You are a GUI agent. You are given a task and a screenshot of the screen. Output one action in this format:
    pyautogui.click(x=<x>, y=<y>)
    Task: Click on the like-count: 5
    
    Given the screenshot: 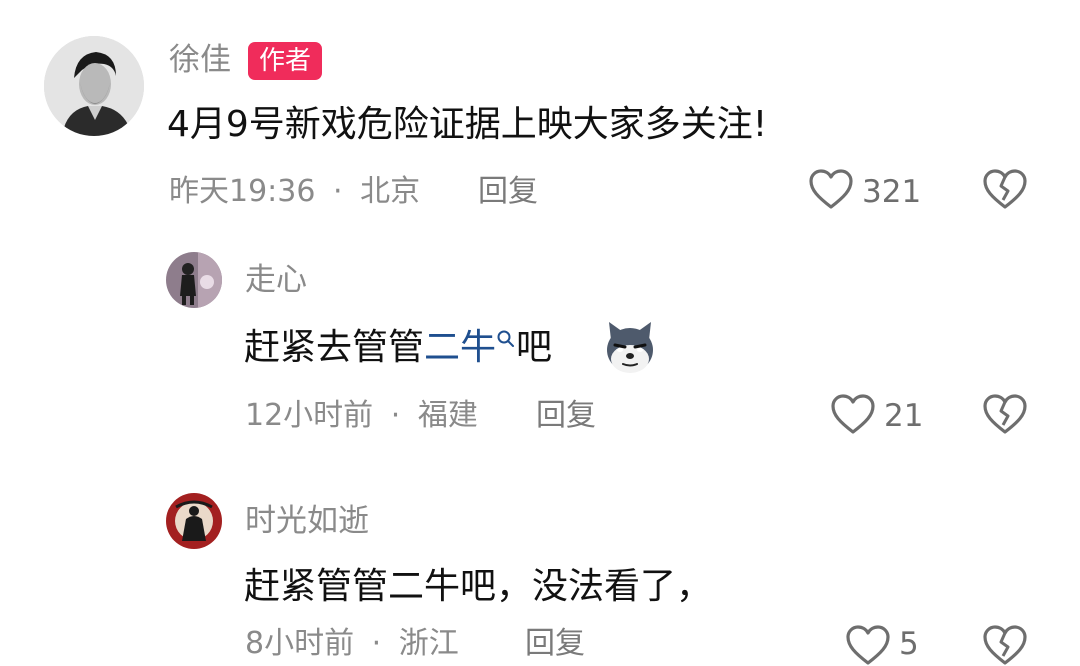 What is the action you would take?
    pyautogui.click(x=909, y=644)
    